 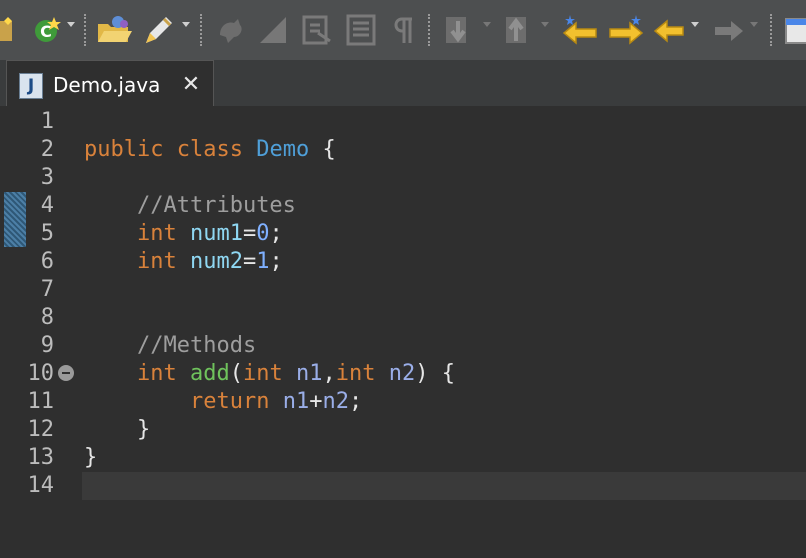 I want to click on search-dropdown-icon, so click(x=186, y=24).